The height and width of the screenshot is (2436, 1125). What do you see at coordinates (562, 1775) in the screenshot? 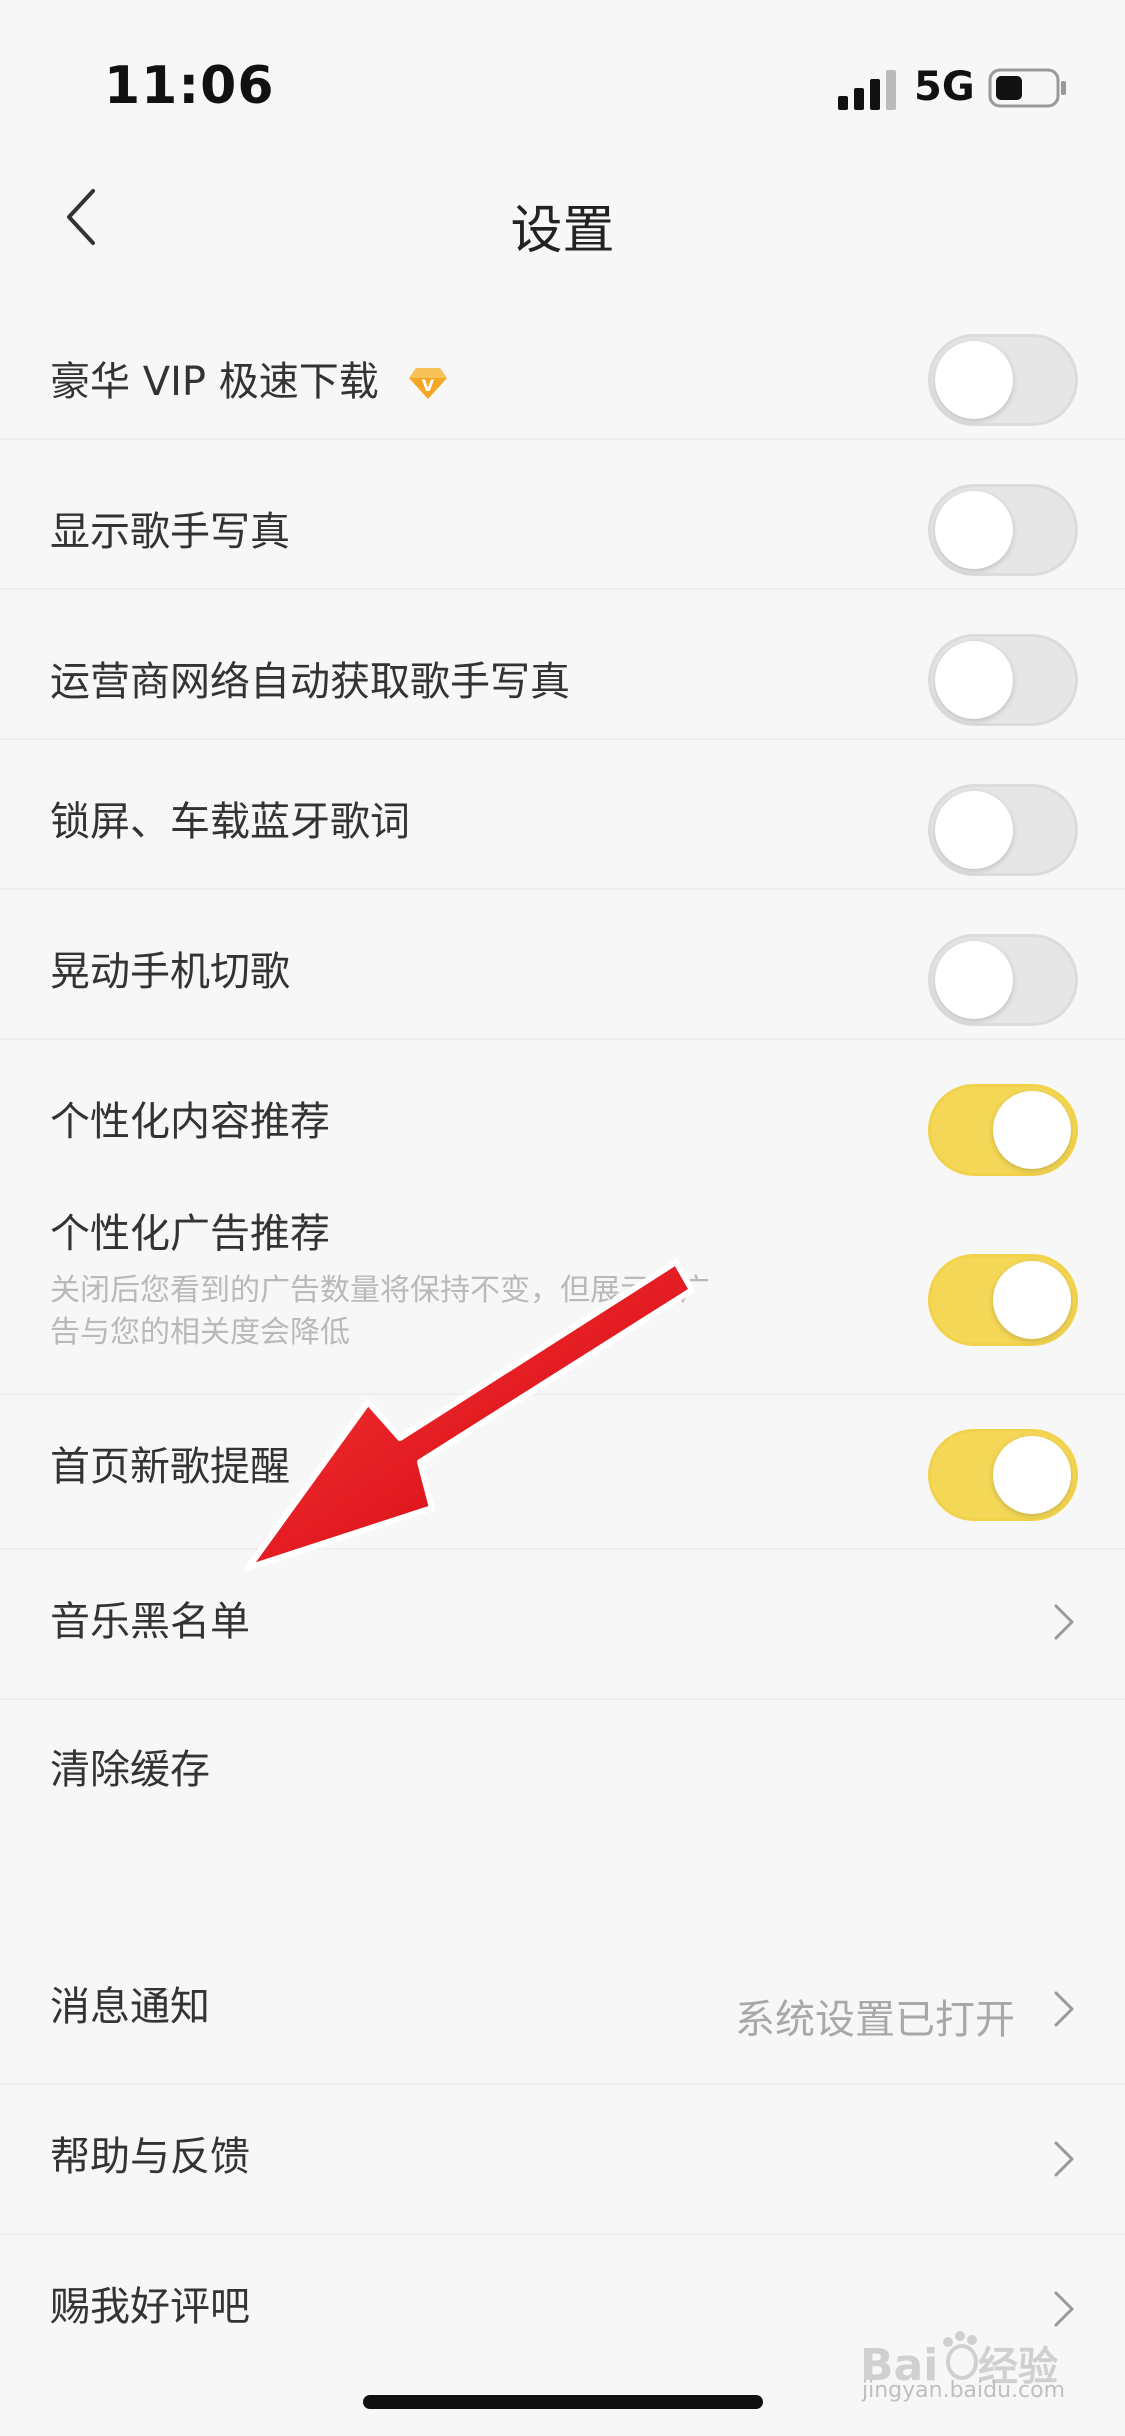
I see `setting-clear-cache: 清除缓存` at bounding box center [562, 1775].